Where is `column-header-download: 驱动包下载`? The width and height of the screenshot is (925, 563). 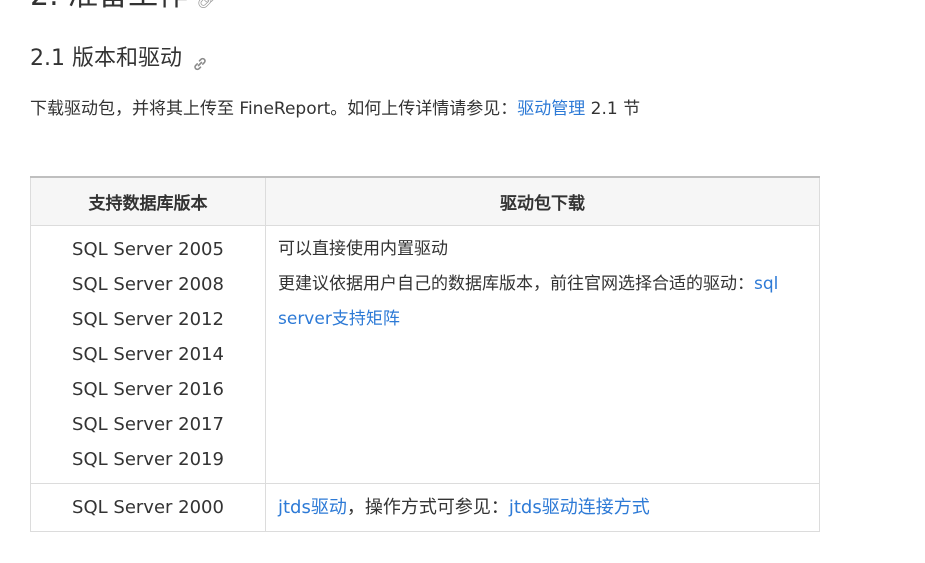
column-header-download: 驱动包下载 is located at coordinates (542, 201).